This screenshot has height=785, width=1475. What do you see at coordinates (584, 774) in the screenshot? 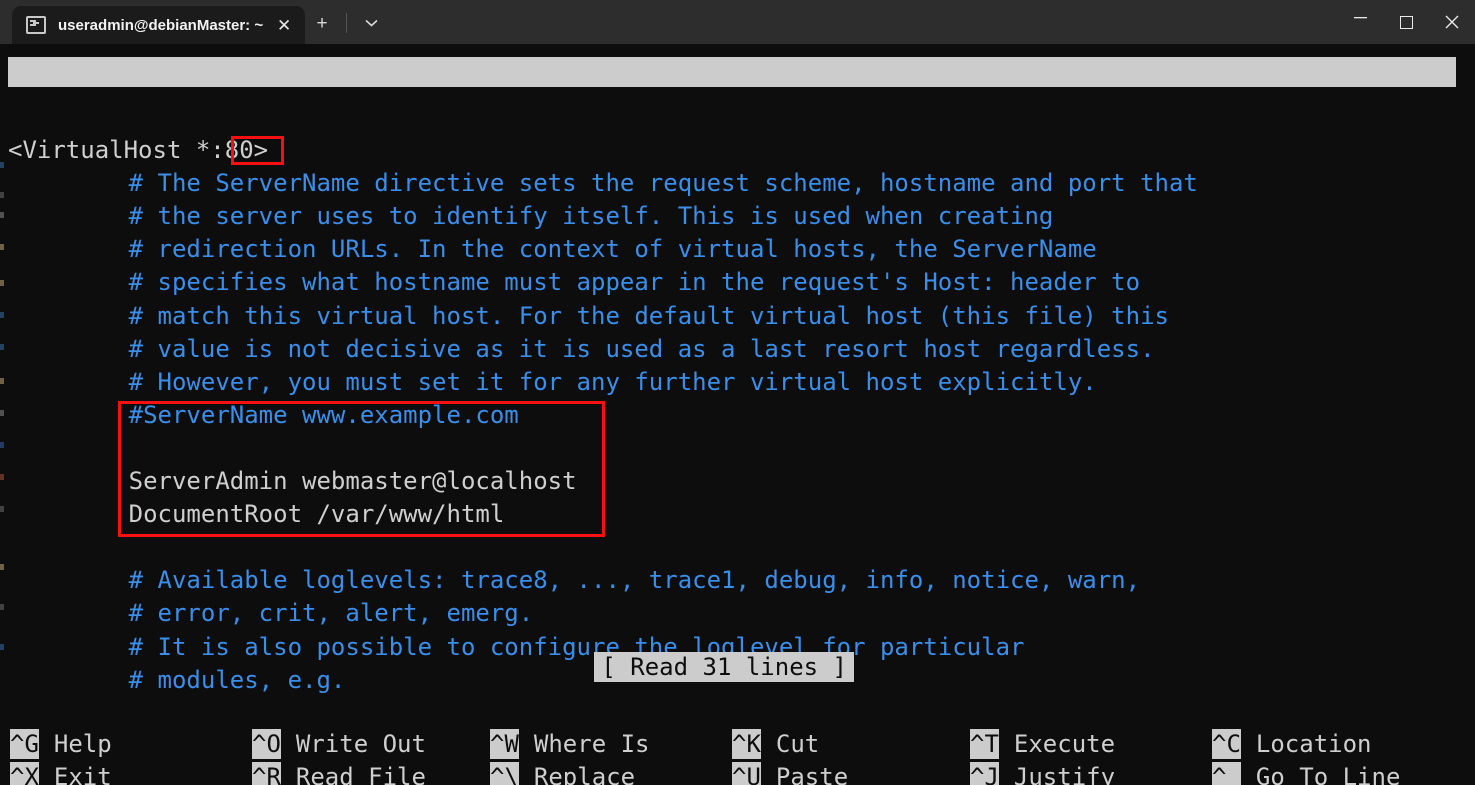
I see `shortcut-label: Replace` at bounding box center [584, 774].